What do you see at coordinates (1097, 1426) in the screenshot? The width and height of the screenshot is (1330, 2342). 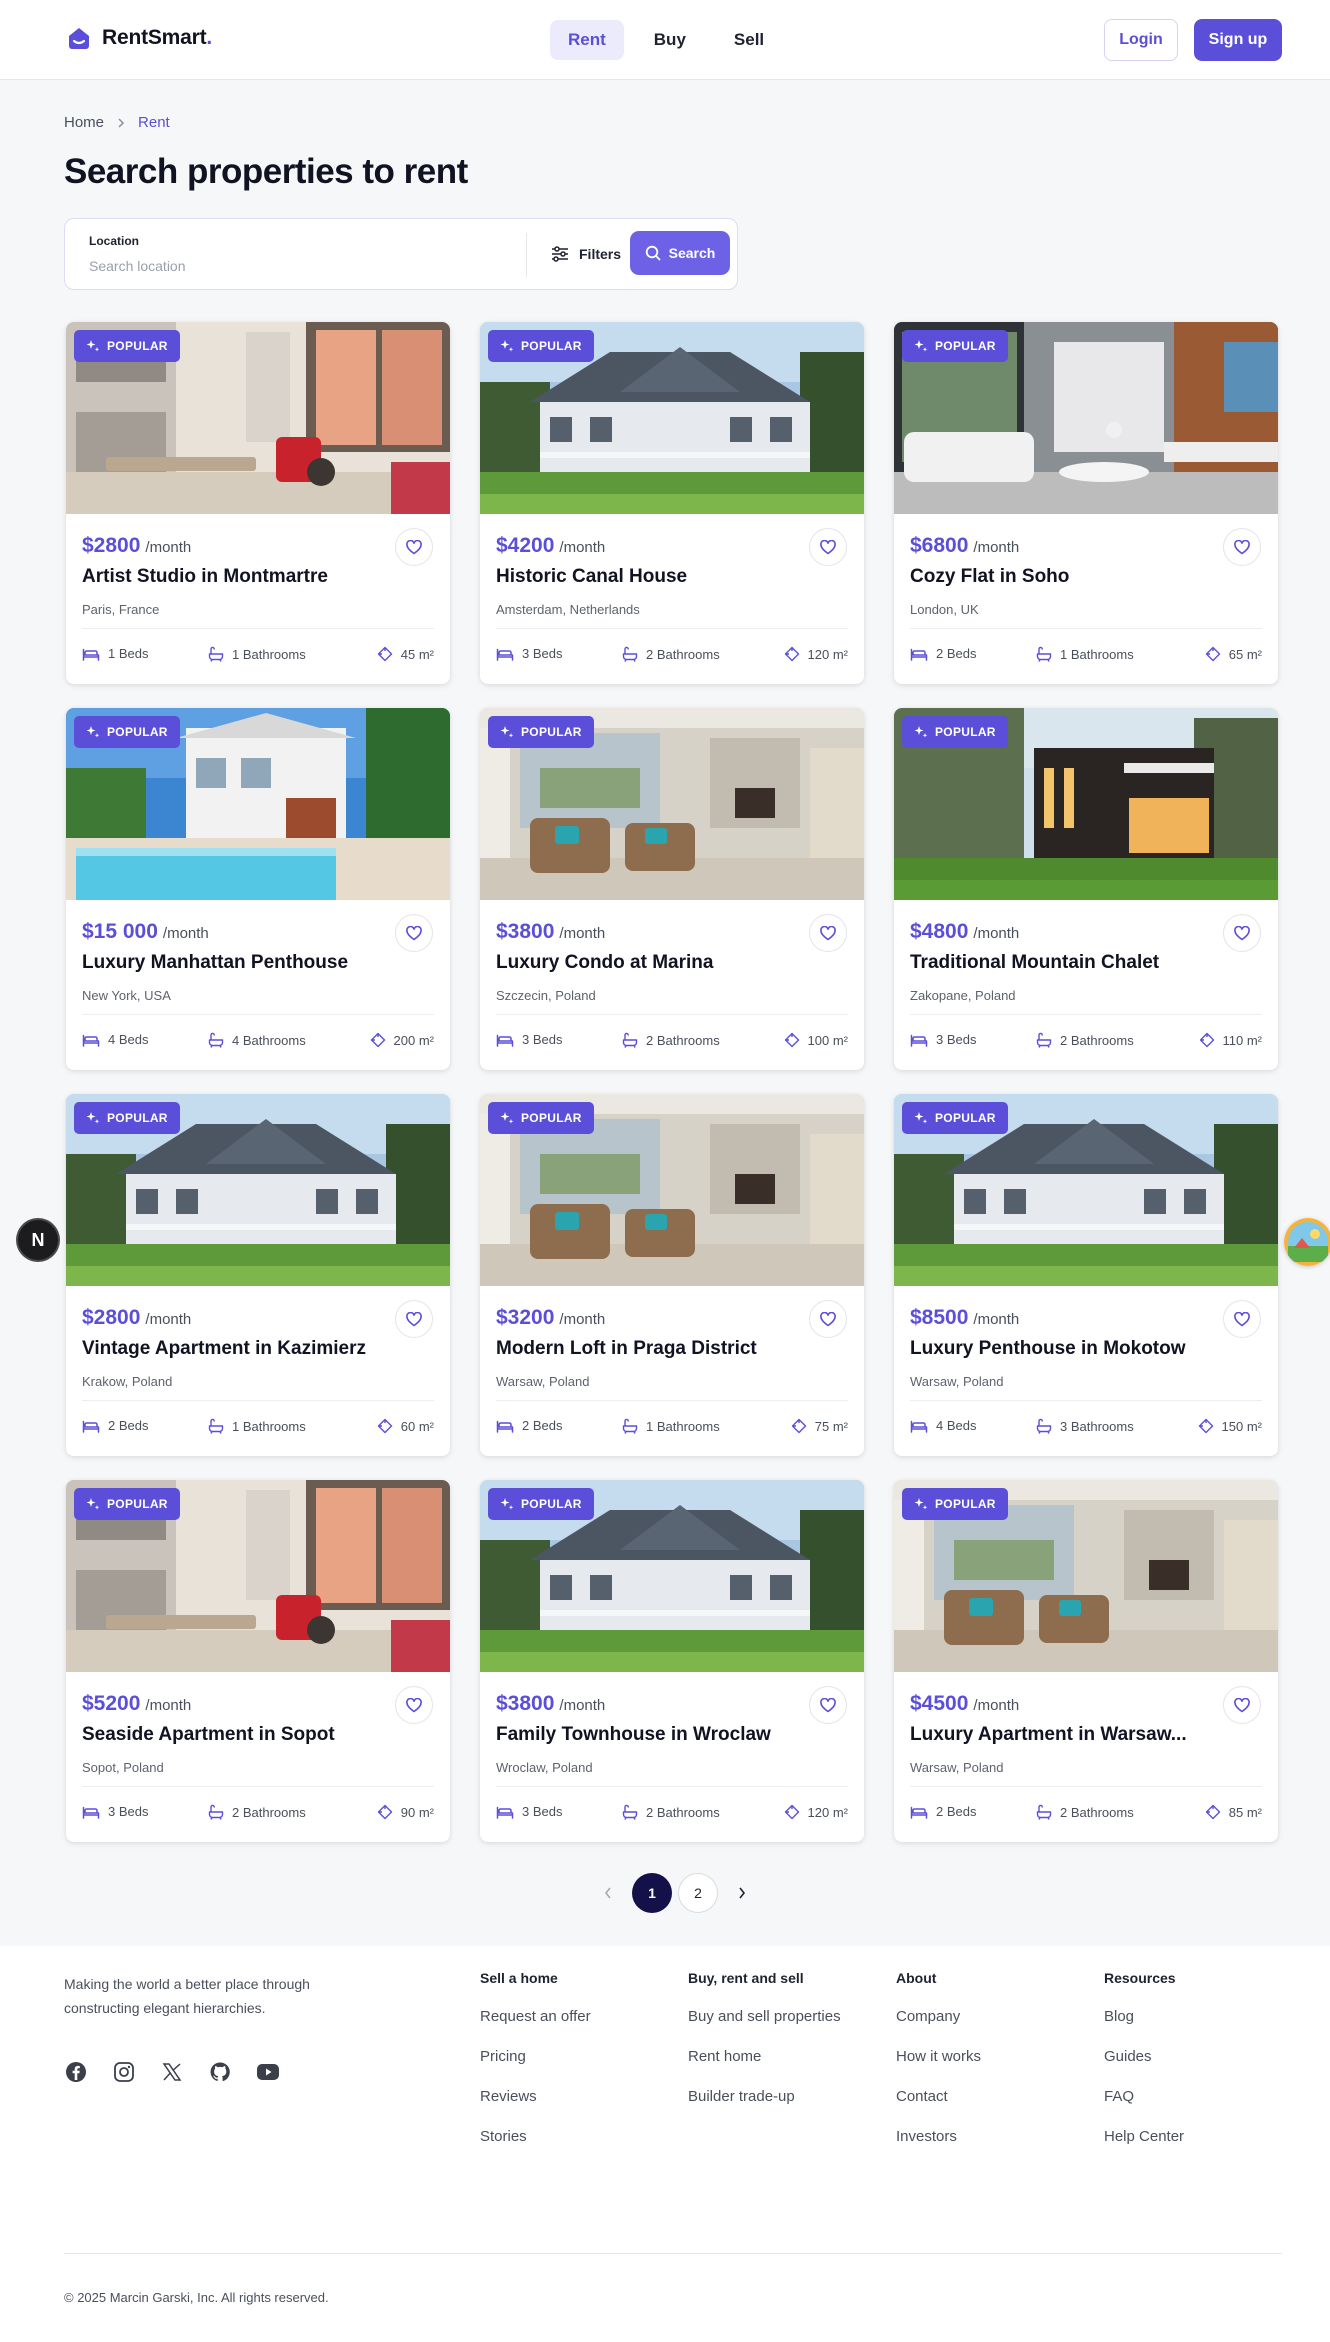 I see `baths-count: 3 Bathrooms` at bounding box center [1097, 1426].